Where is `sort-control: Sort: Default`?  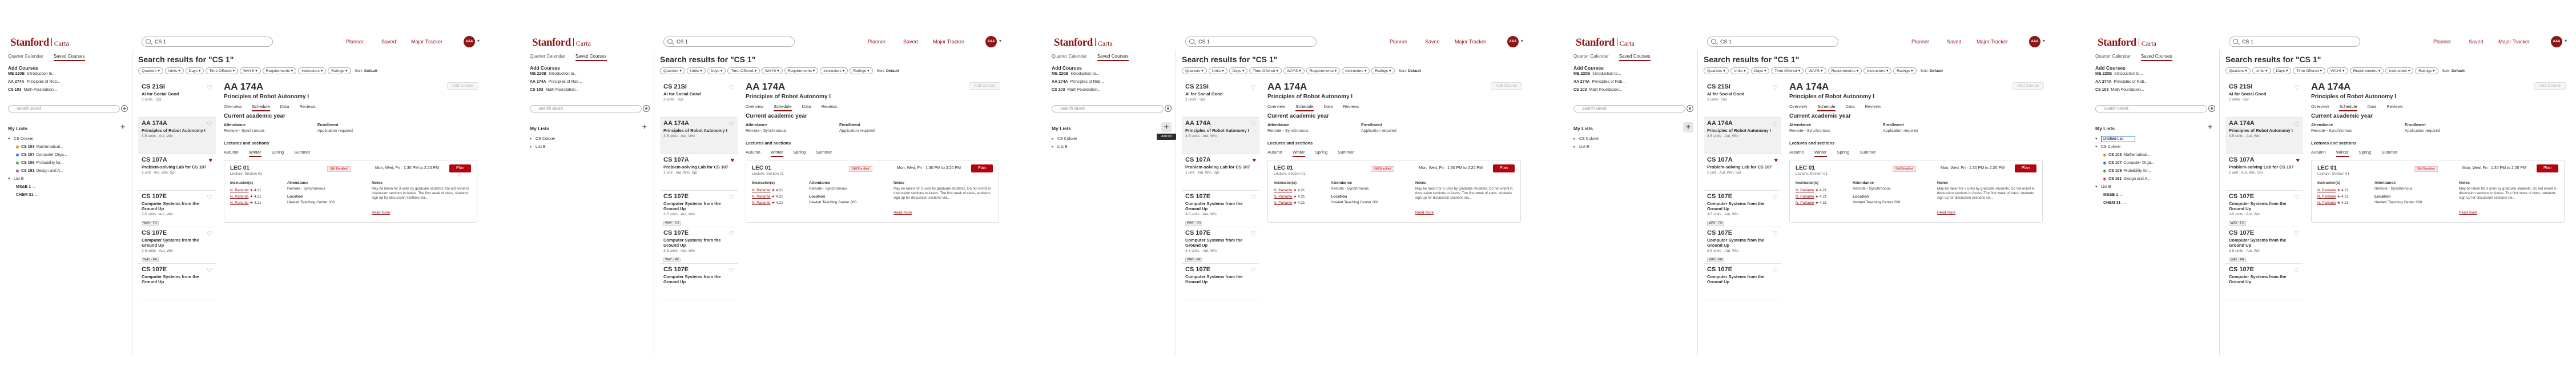
sort-control: Sort: Default is located at coordinates (1932, 71).